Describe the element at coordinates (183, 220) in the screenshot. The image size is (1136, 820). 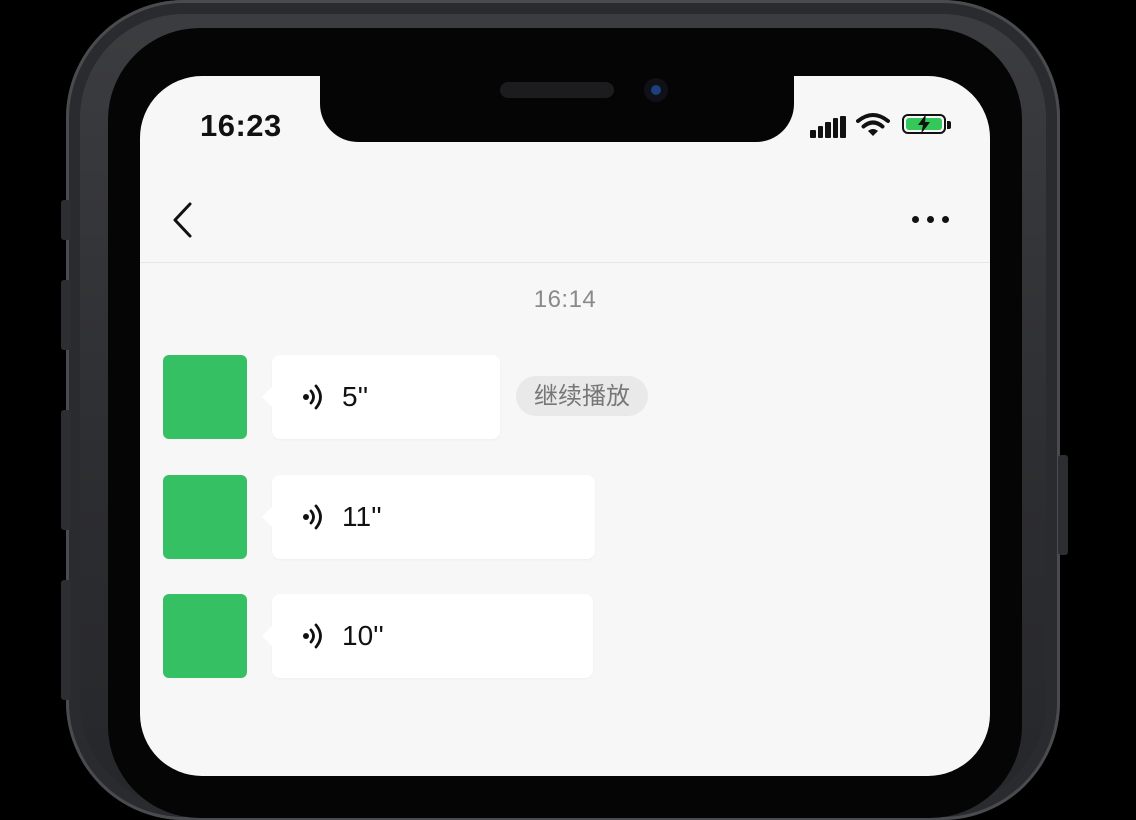
I see `back-icon` at that location.